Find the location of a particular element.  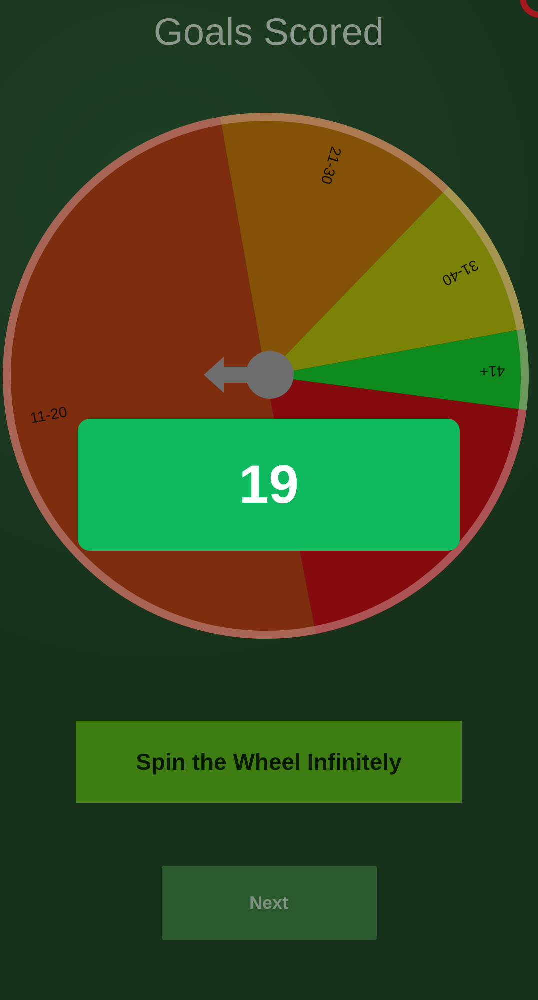

result-value: 19 is located at coordinates (269, 485).